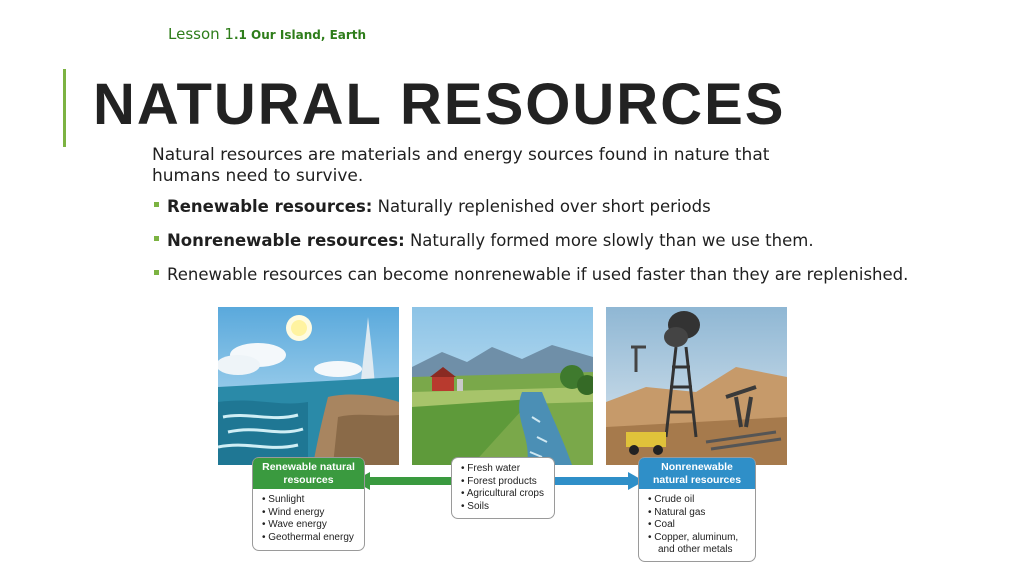  What do you see at coordinates (309, 500) in the screenshot?
I see `list-item: Sunlight` at bounding box center [309, 500].